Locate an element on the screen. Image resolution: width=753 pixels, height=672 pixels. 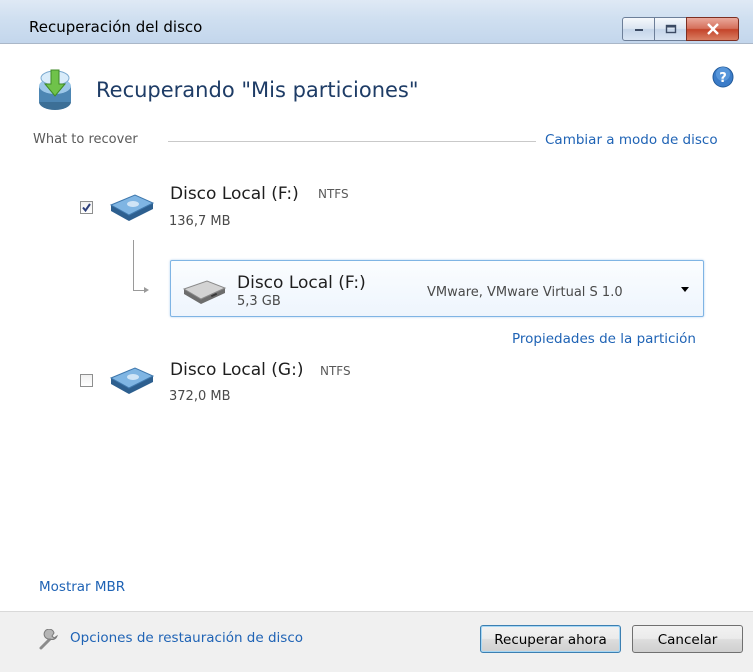
minimize-button is located at coordinates (638, 29).